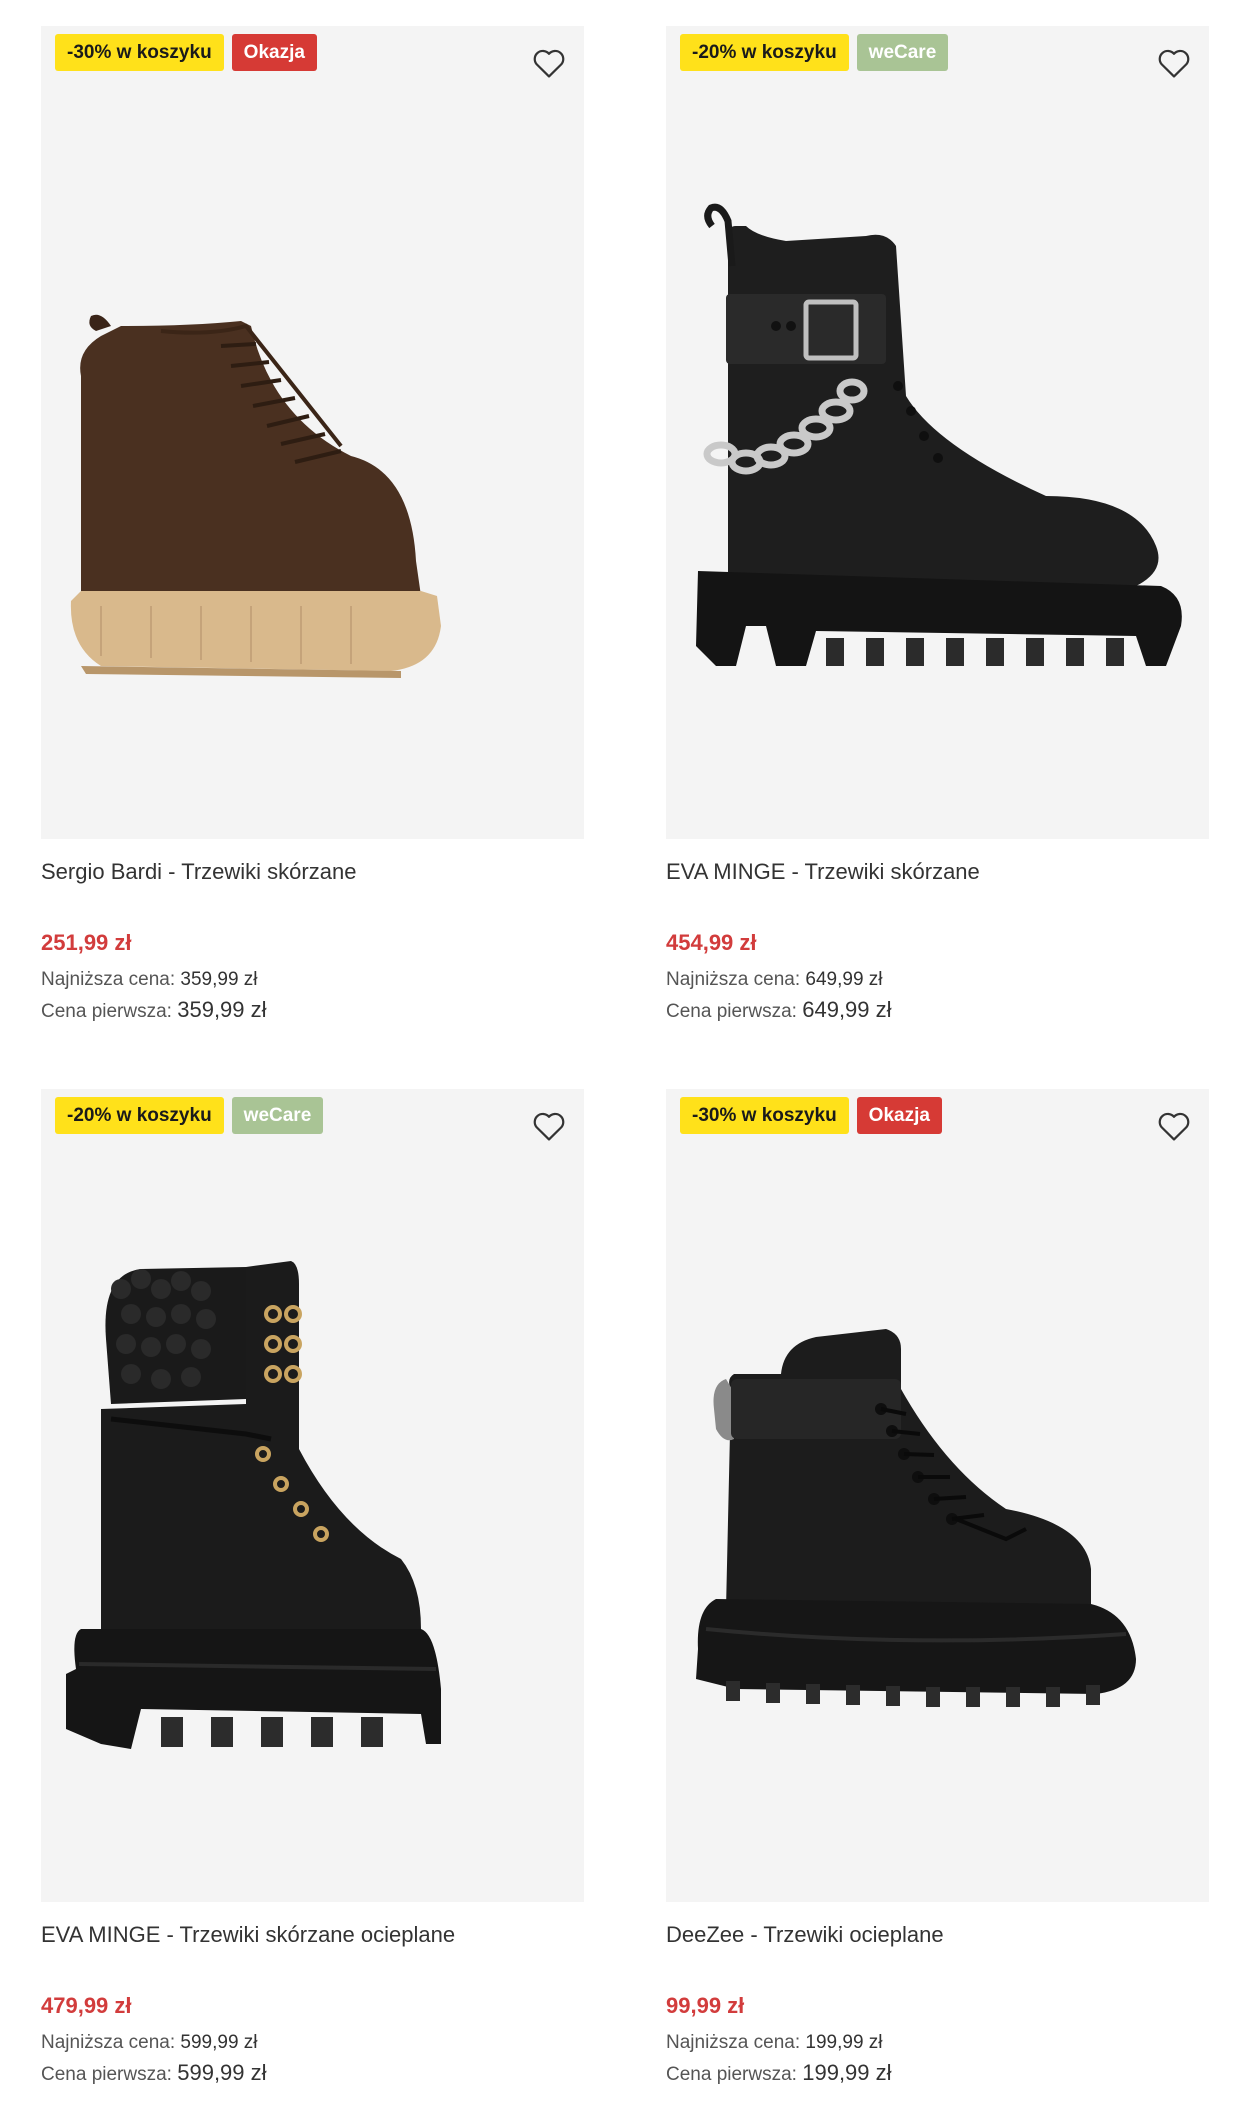 The height and width of the screenshot is (2123, 1250). I want to click on lowest-price-value: 599,99 zł, so click(219, 2042).